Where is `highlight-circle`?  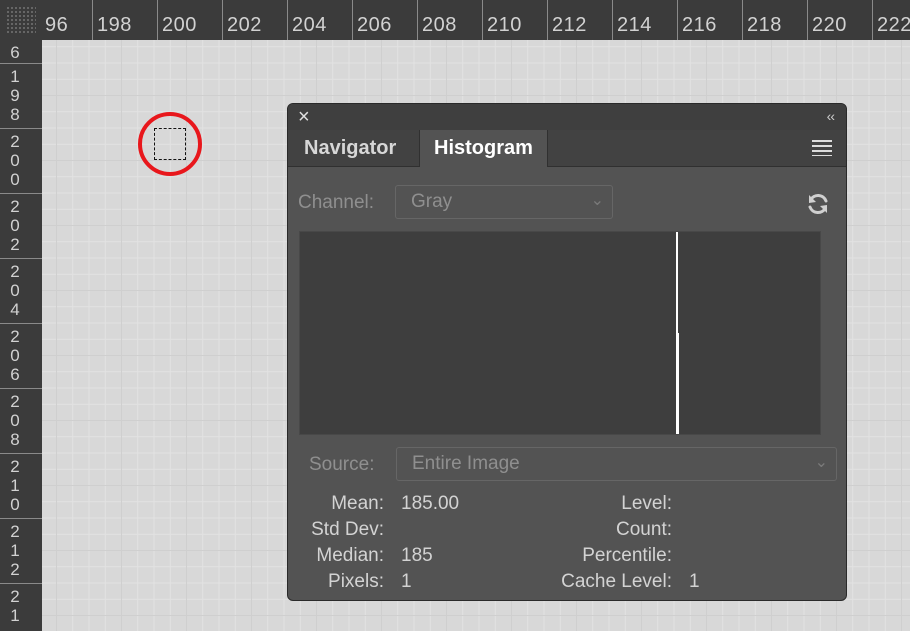
highlight-circle is located at coordinates (170, 144).